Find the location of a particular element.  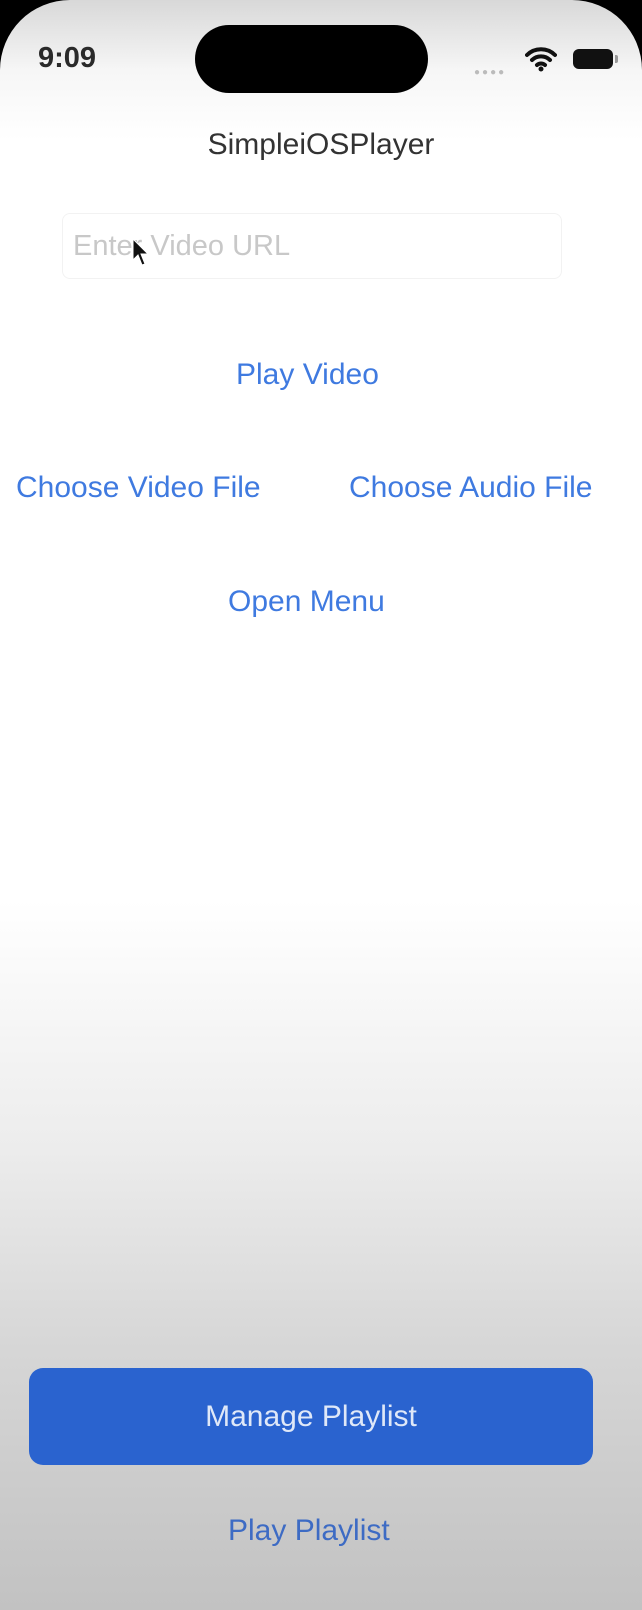

status-time: 9:09 is located at coordinates (67, 58).